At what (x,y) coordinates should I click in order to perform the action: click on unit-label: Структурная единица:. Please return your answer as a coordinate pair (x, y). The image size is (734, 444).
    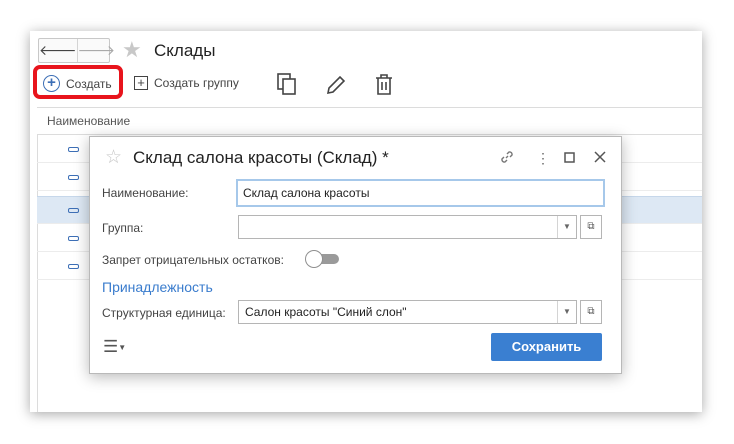
    Looking at the image, I should click on (164, 313).